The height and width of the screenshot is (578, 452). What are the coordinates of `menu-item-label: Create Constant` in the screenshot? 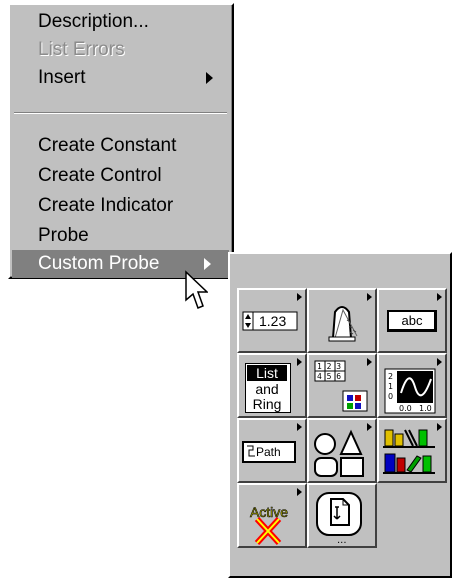 It's located at (107, 145).